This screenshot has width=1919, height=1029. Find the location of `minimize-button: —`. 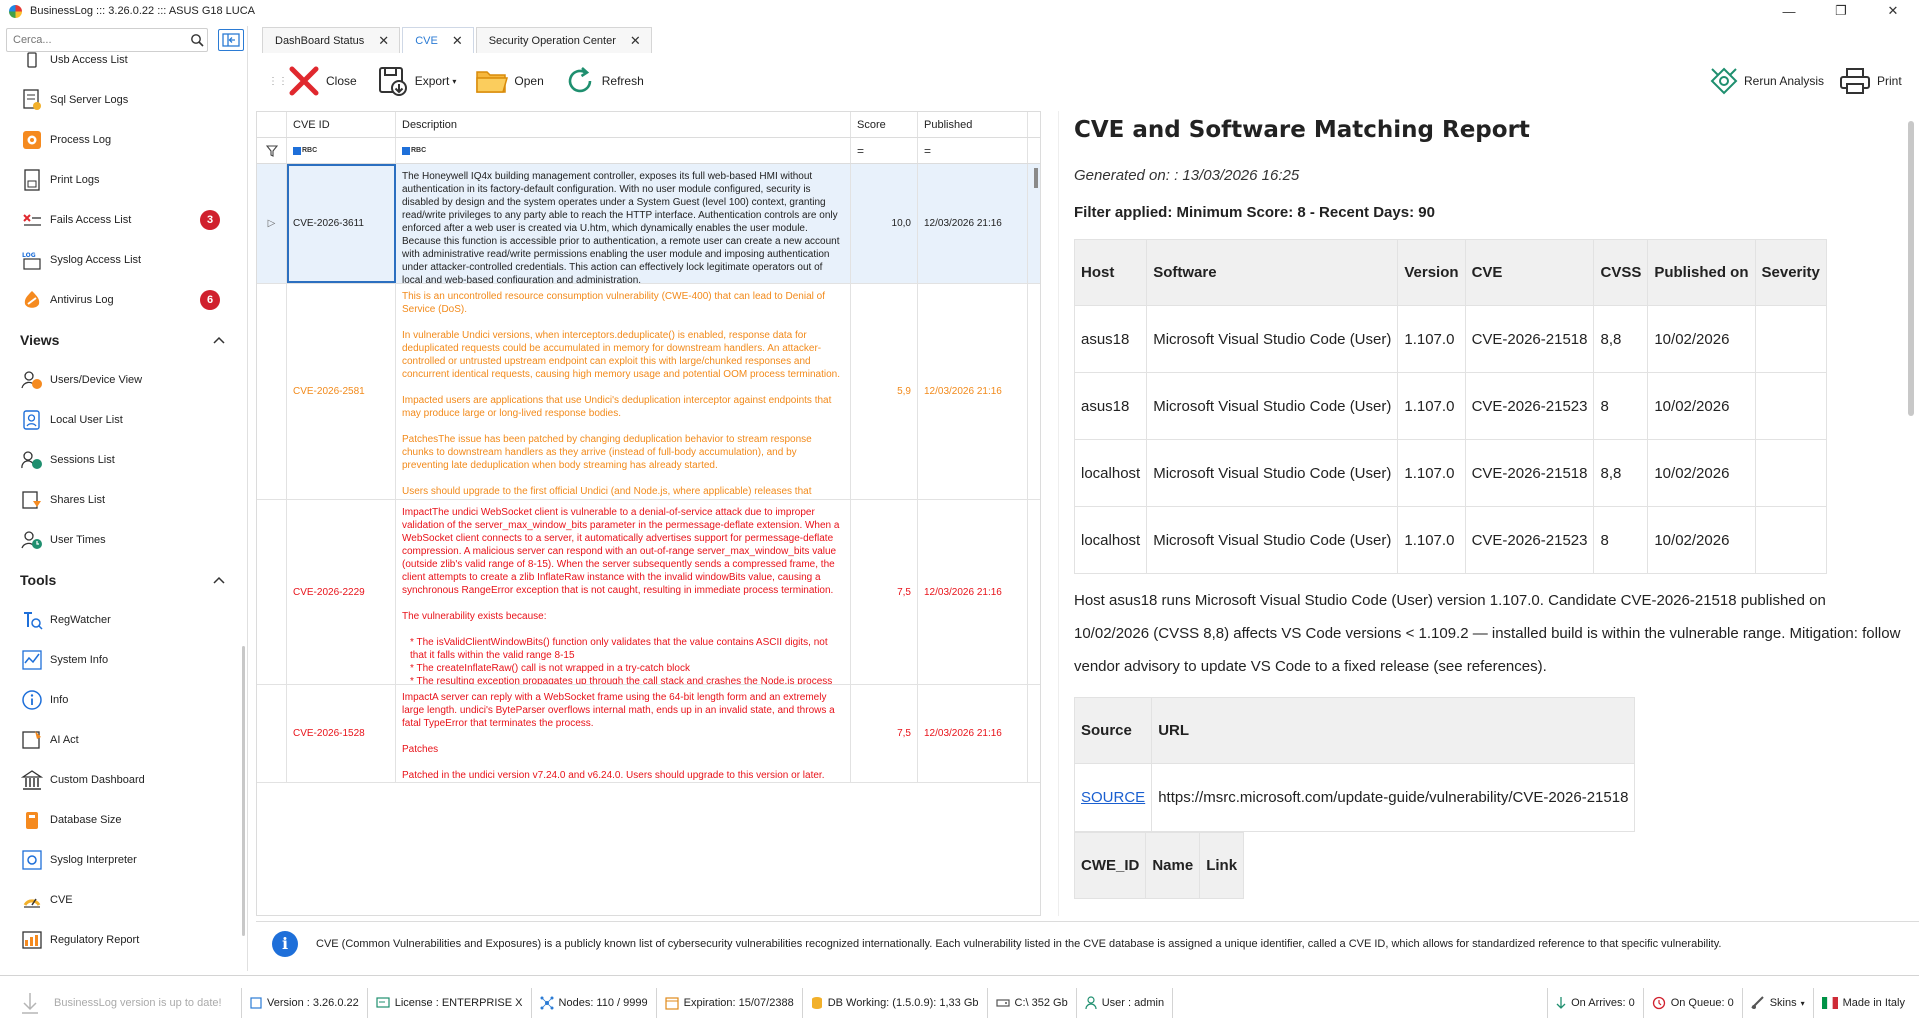

minimize-button: — is located at coordinates (1789, 11).